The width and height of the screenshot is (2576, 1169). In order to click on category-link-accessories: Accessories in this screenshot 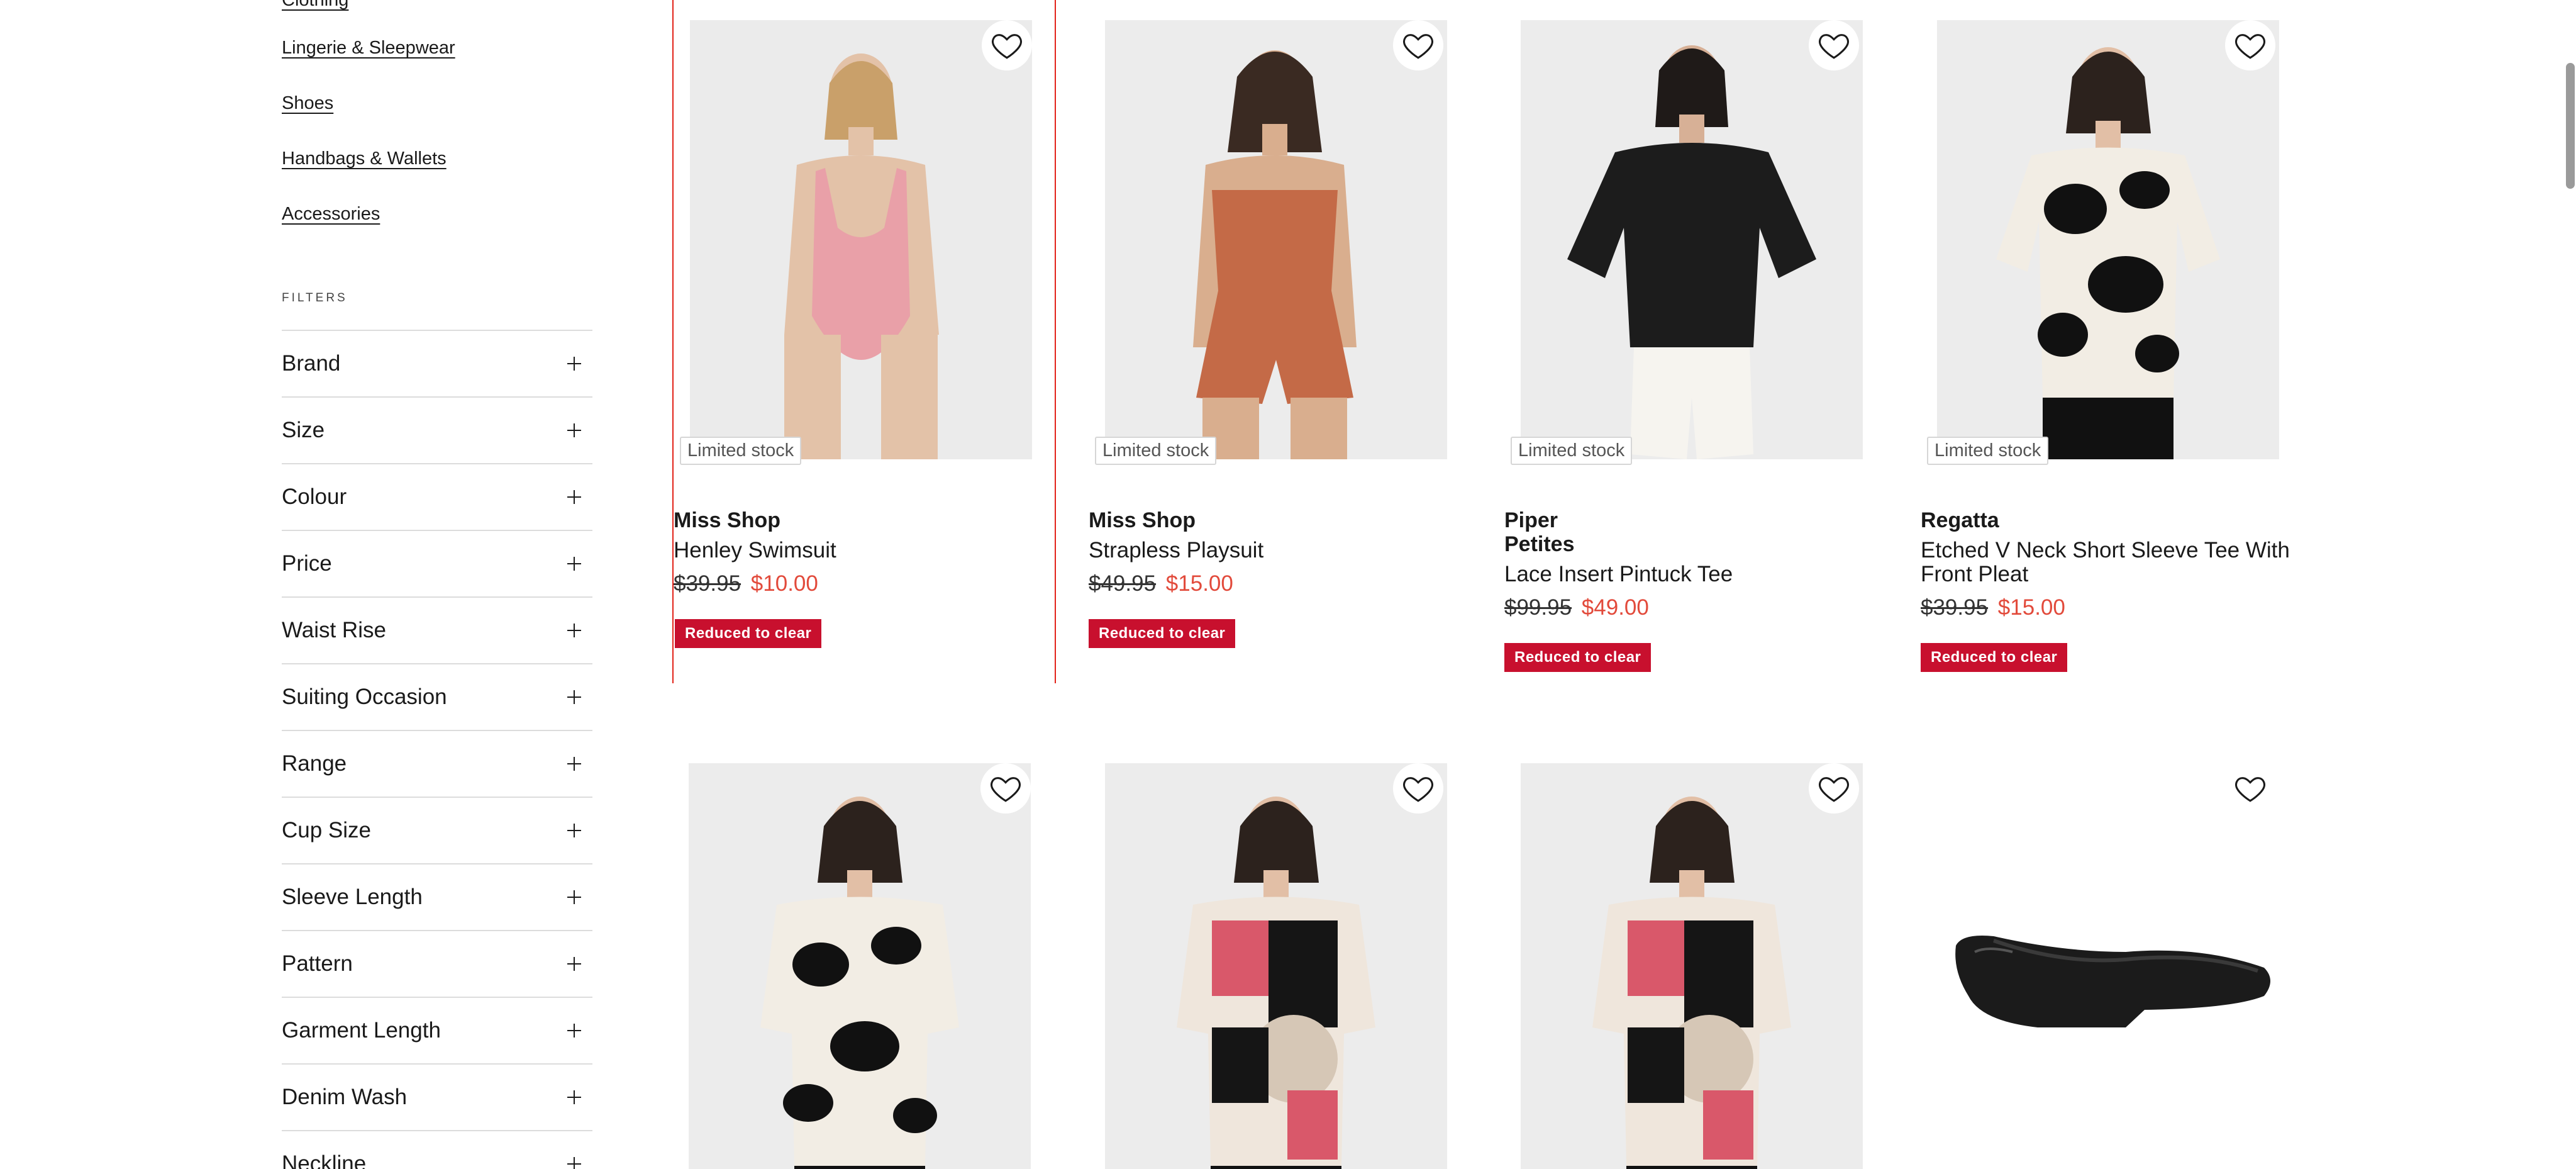, I will do `click(331, 215)`.